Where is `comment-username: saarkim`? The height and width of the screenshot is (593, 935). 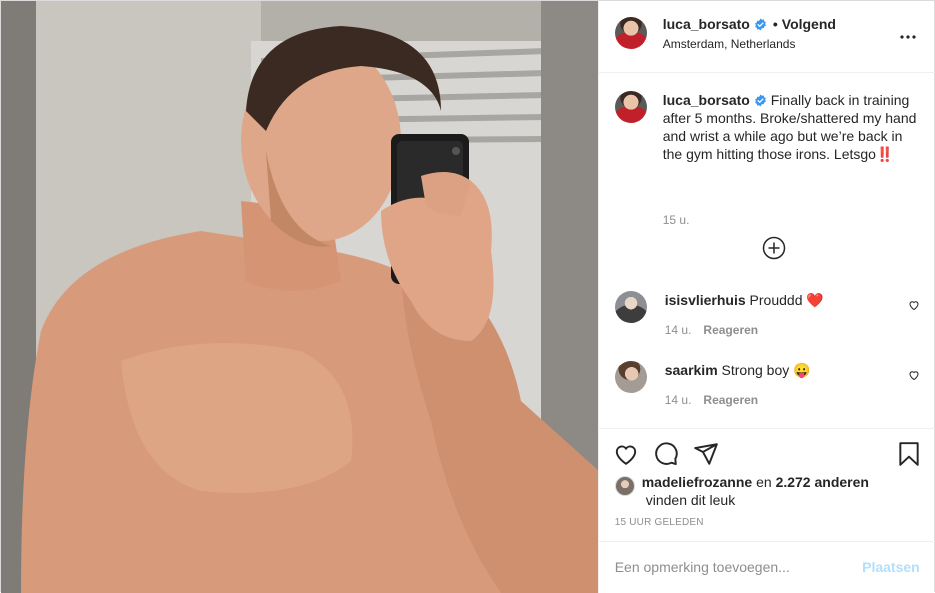
comment-username: saarkim is located at coordinates (691, 370).